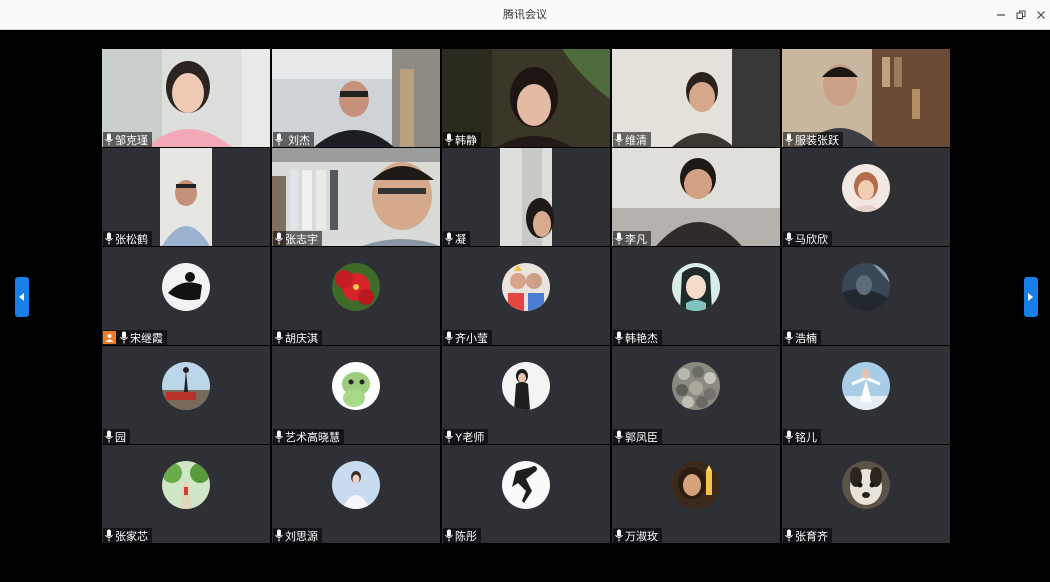 The width and height of the screenshot is (1050, 582). Describe the element at coordinates (526, 98) in the screenshot. I see `participant-tile-active-speaker: 韩静` at that location.